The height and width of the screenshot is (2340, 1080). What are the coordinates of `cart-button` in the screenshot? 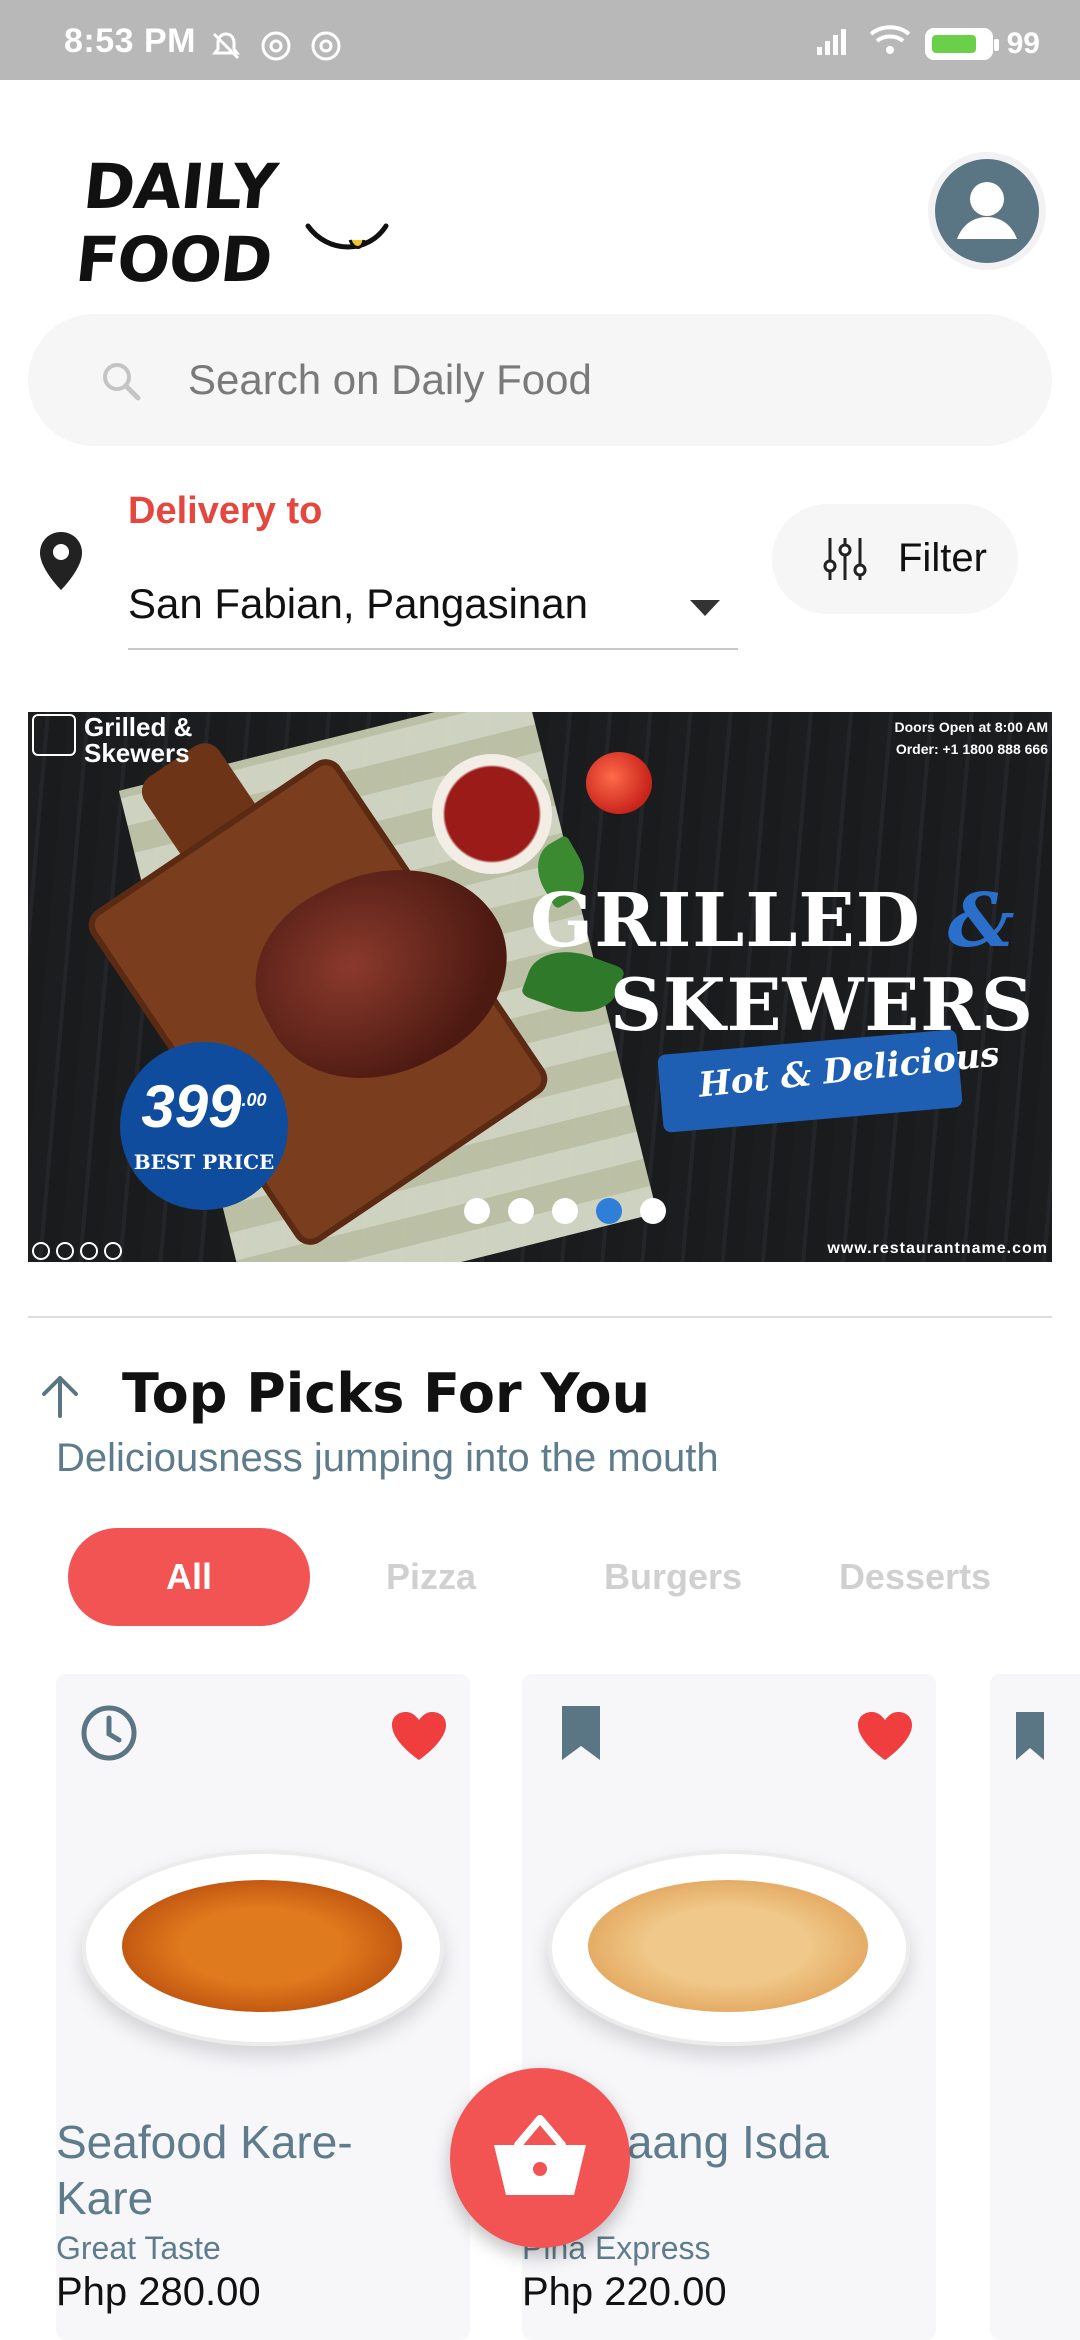 It's located at (540, 2158).